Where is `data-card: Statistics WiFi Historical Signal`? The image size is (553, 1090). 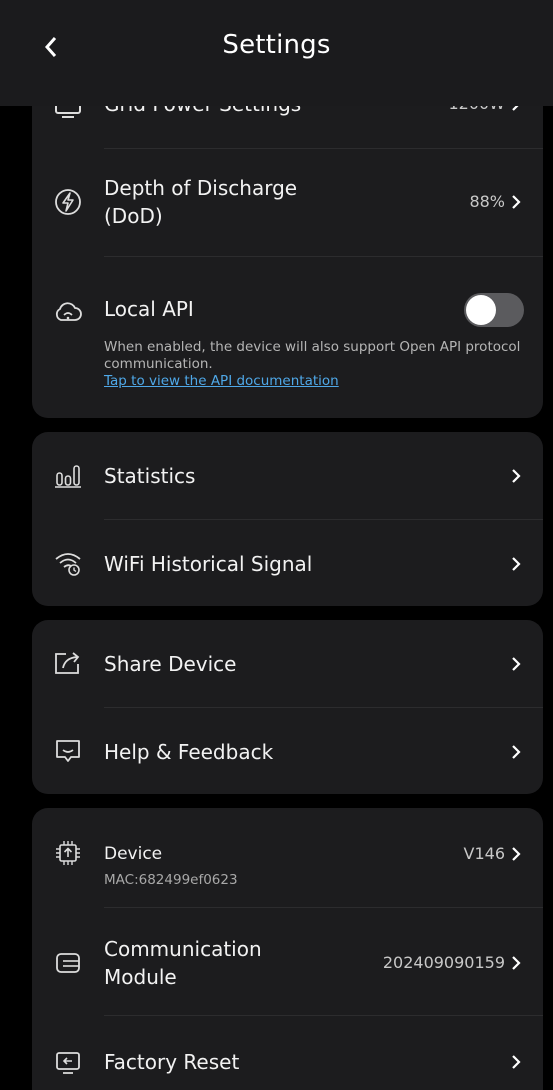 data-card: Statistics WiFi Historical Signal is located at coordinates (287, 519).